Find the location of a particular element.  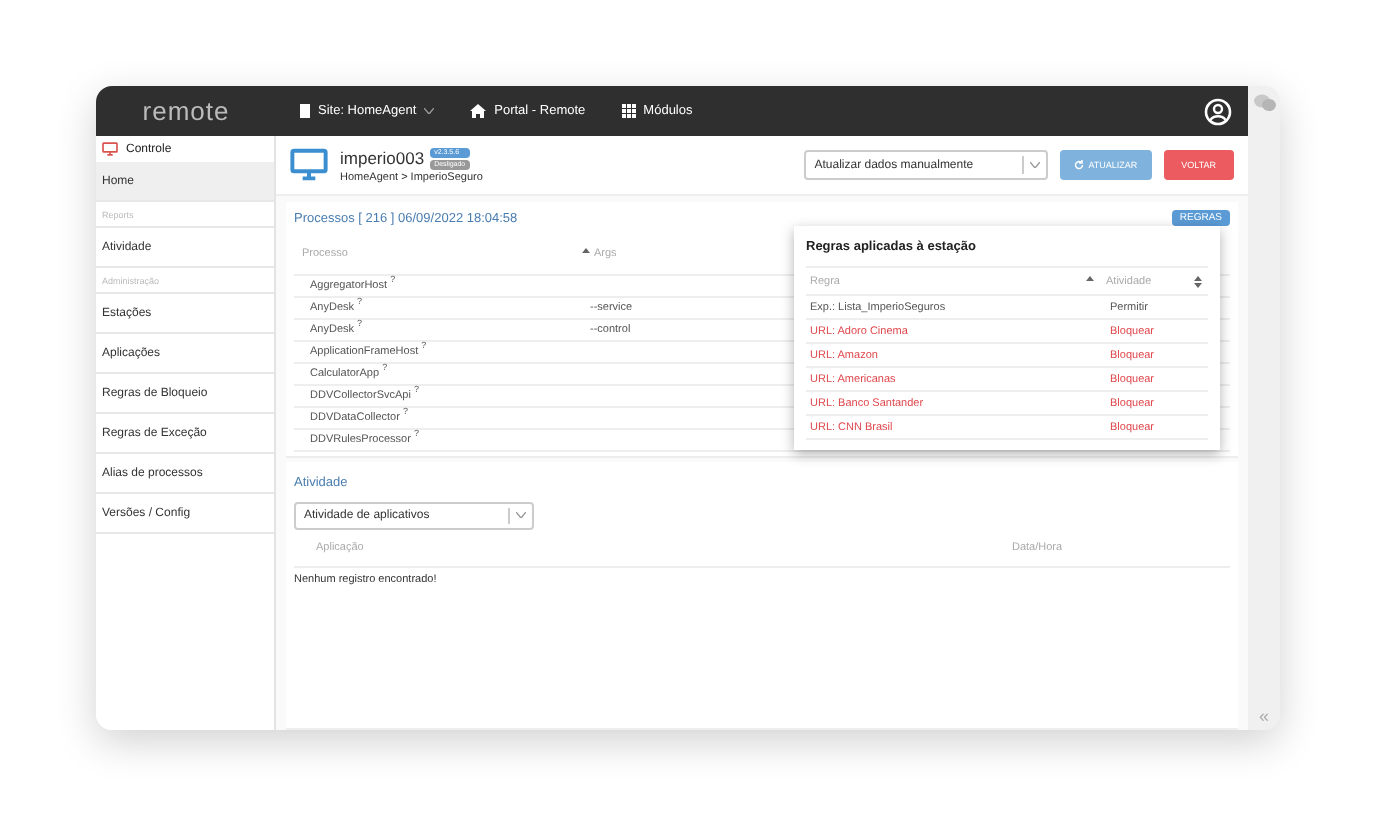

computer-icon is located at coordinates (309, 165).